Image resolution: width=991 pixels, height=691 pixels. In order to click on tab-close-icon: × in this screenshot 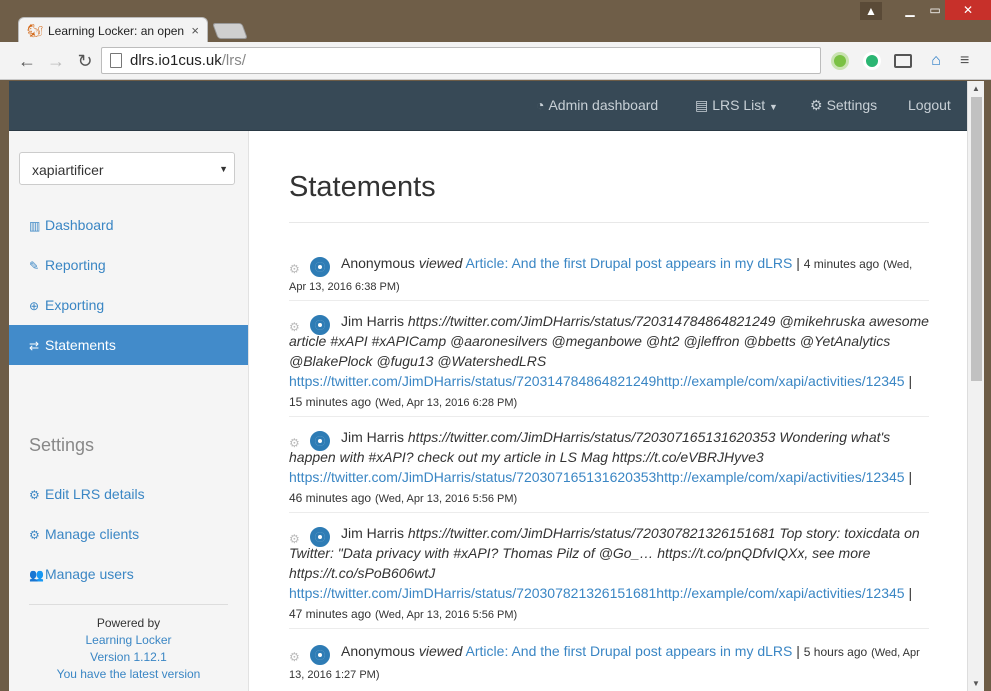, I will do `click(195, 30)`.